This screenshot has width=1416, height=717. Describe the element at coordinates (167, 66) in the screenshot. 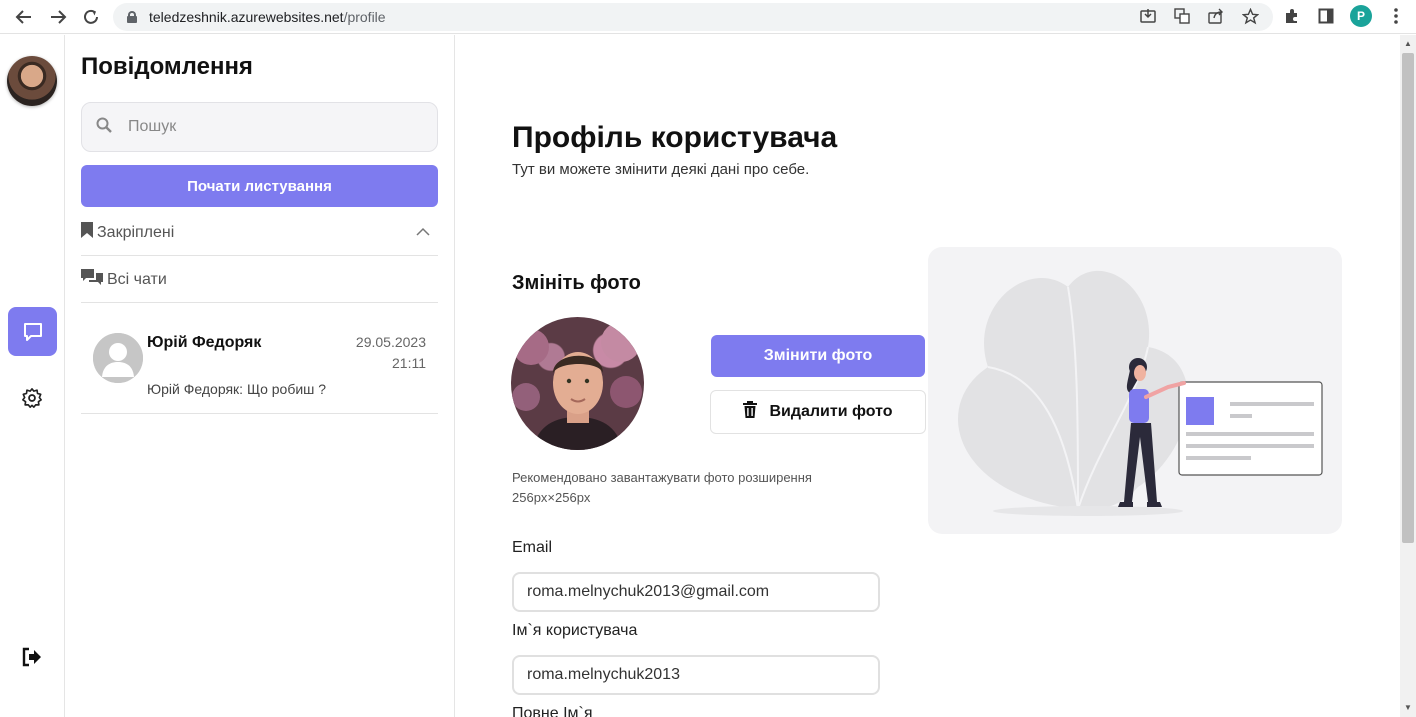

I see `sidebar-title: Повідомлення` at that location.